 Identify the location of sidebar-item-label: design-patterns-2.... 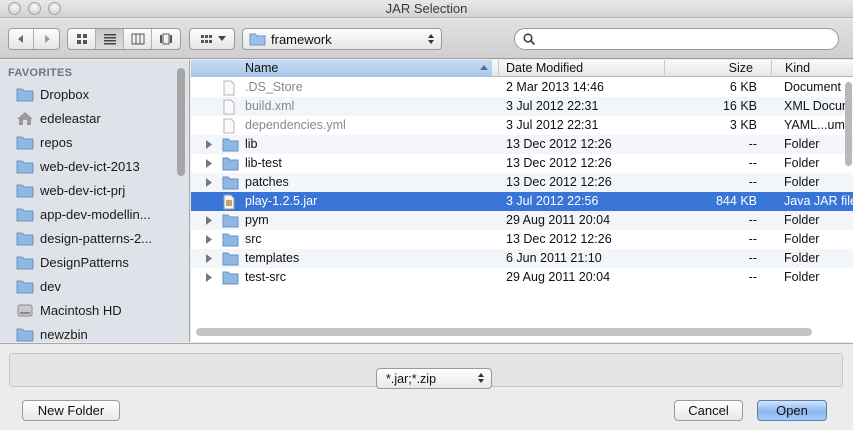
(96, 238).